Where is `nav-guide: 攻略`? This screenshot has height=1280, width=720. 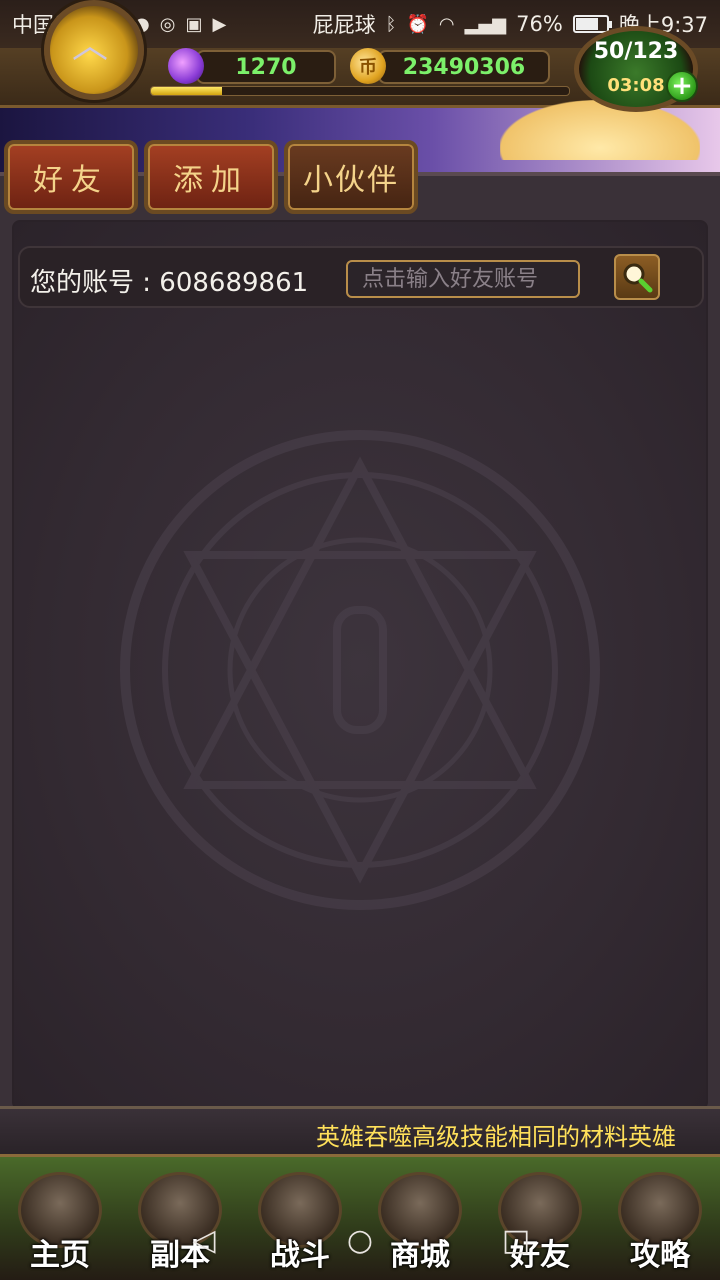 nav-guide: 攻略 is located at coordinates (660, 1219).